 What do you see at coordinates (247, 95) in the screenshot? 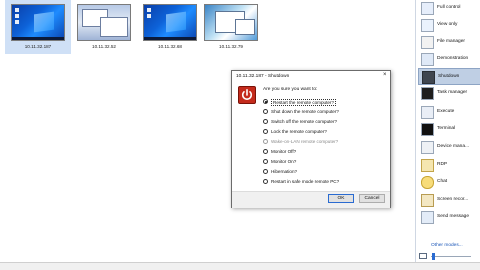
I see `power-icon` at bounding box center [247, 95].